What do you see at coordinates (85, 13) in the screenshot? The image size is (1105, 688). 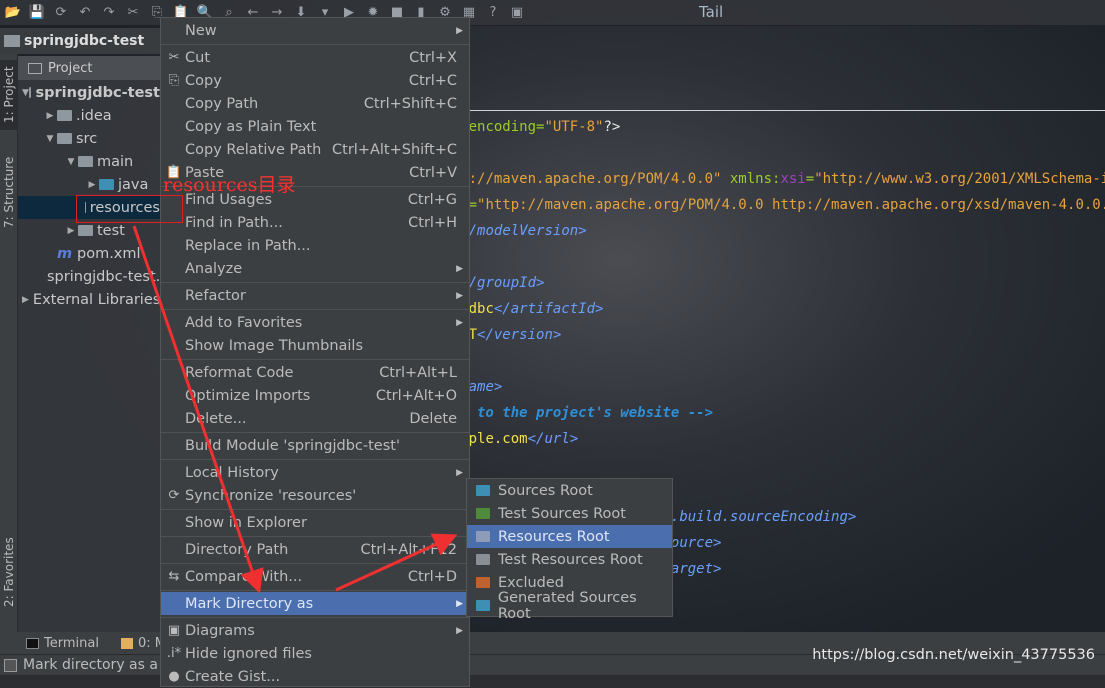 I see `undo-icon: ↶` at bounding box center [85, 13].